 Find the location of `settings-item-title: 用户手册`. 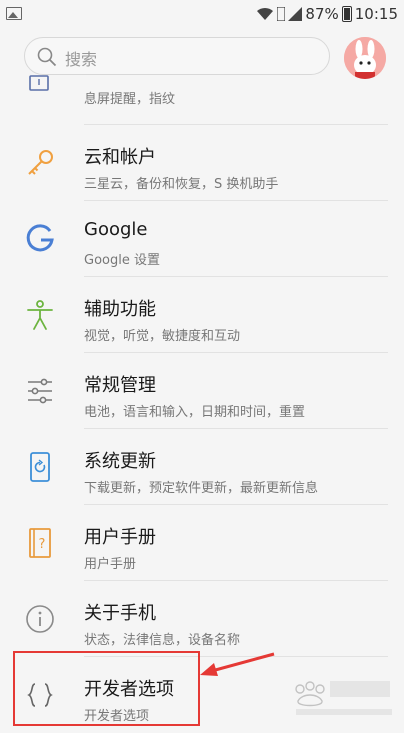

settings-item-title: 用户手册 is located at coordinates (120, 537).